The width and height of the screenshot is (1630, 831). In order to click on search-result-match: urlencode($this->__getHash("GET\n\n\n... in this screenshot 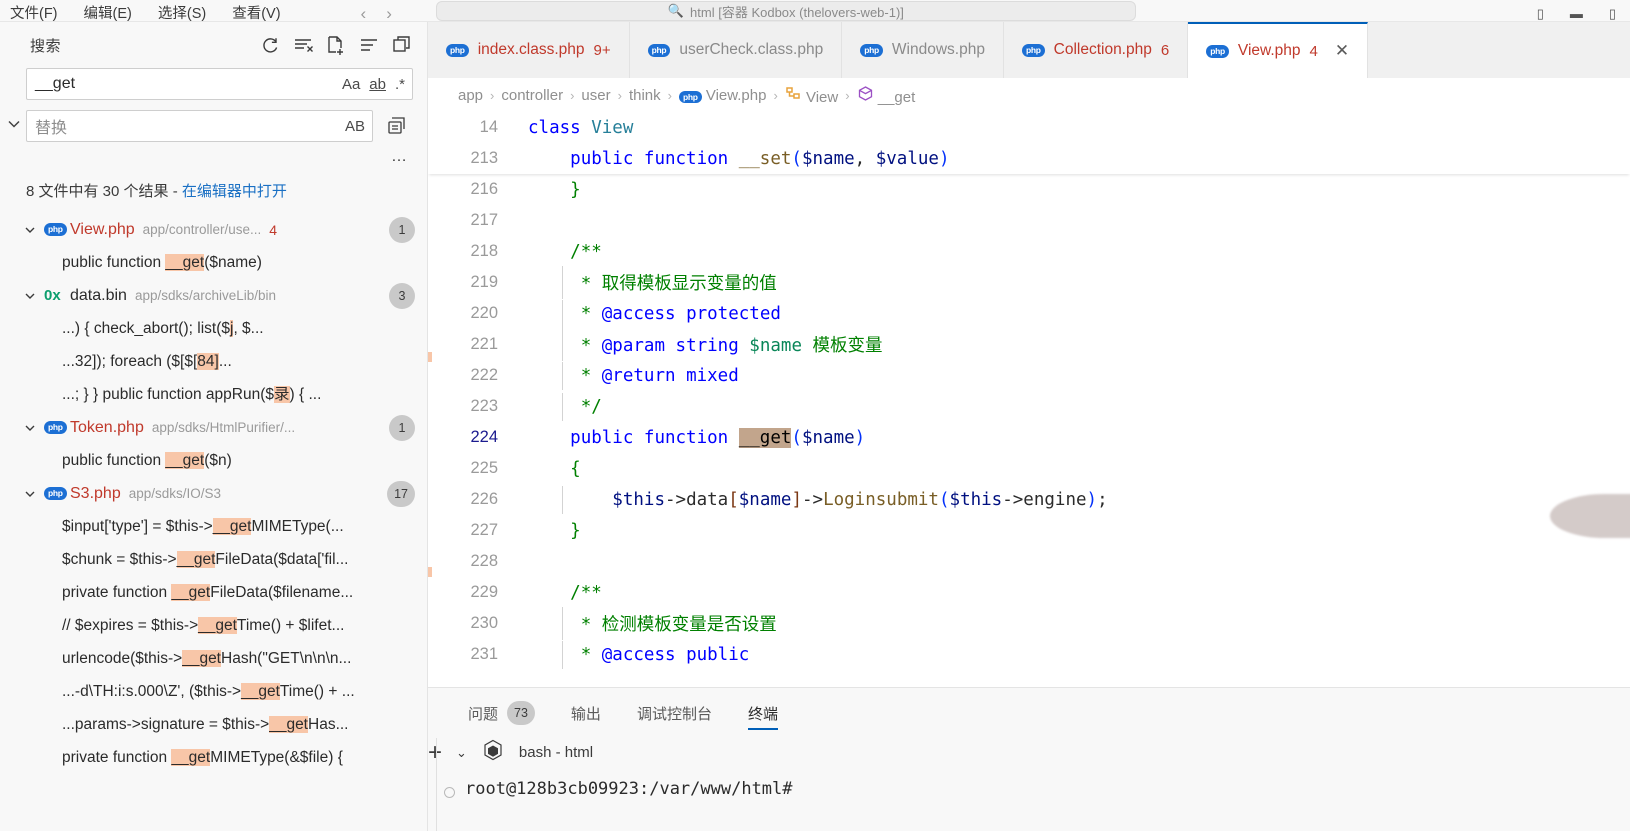, I will do `click(213, 658)`.